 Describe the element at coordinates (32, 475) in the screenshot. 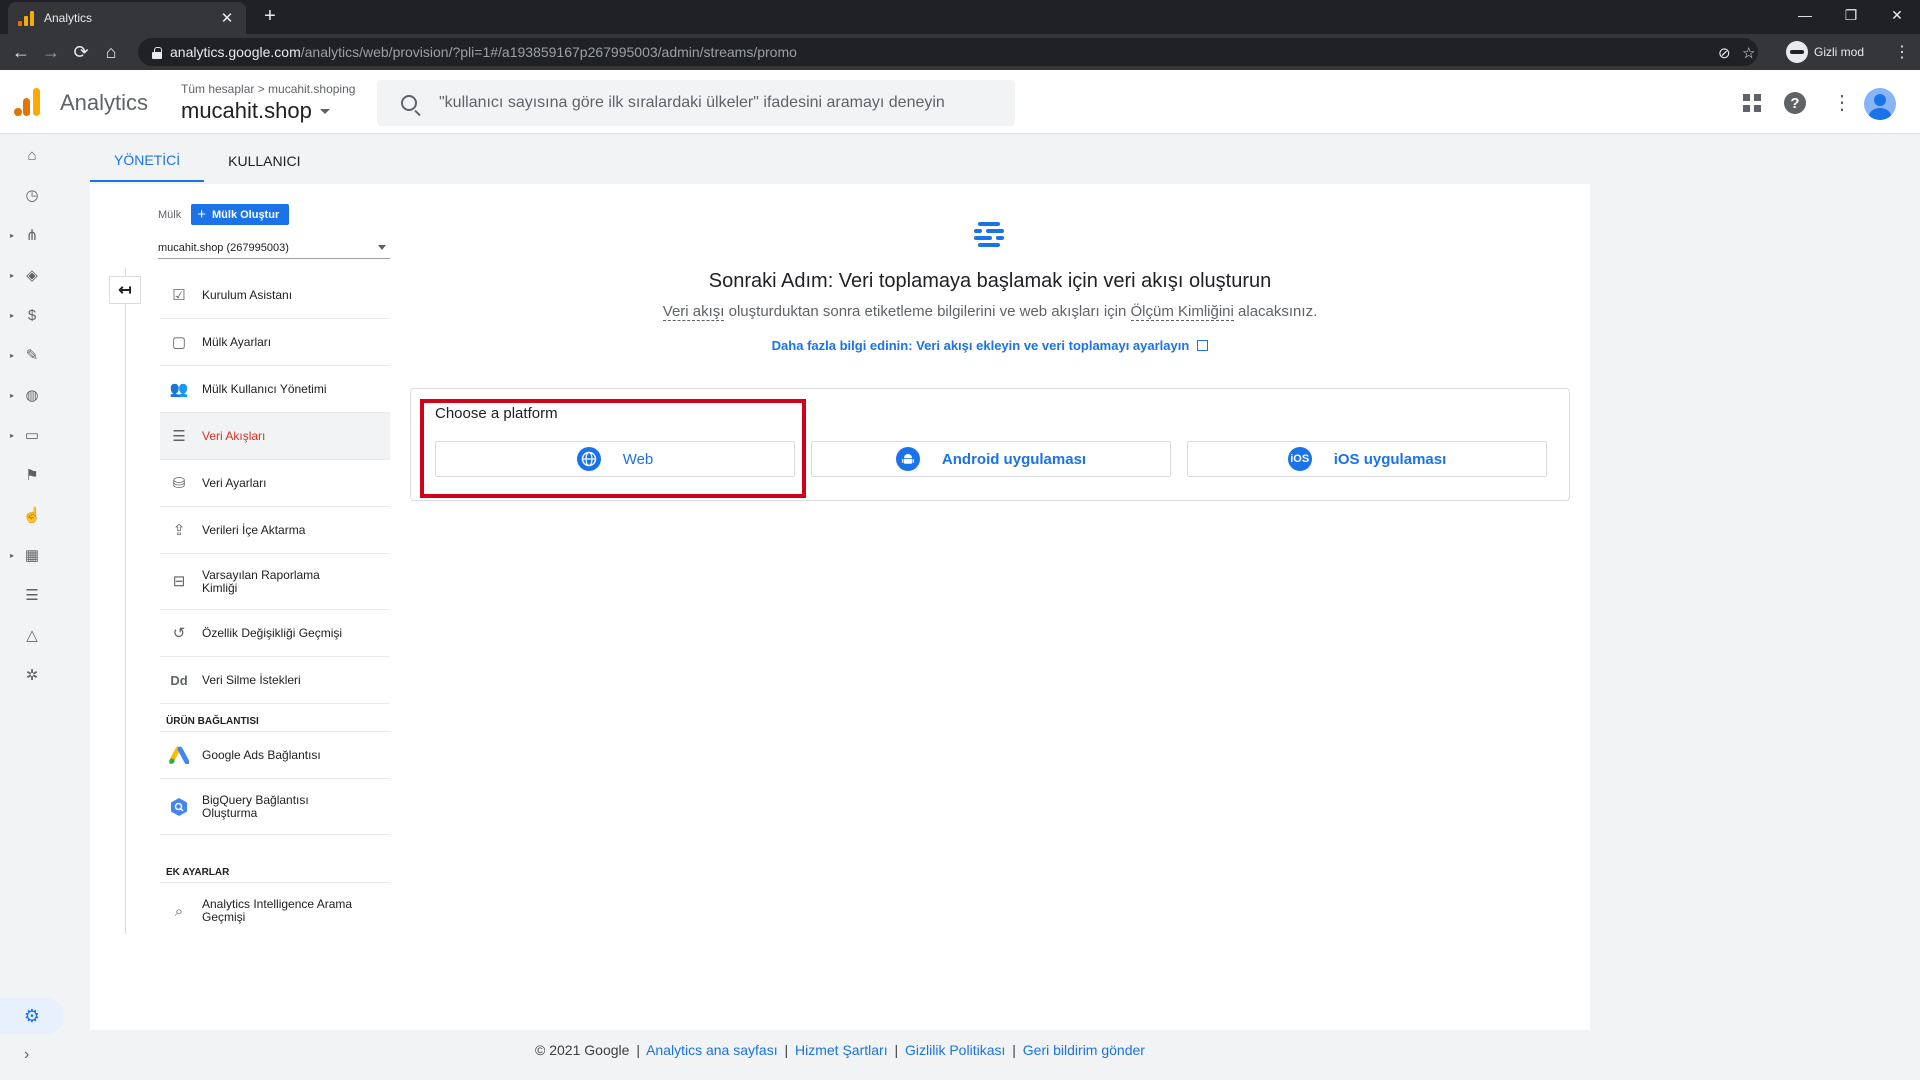

I see `flag-icon: ⚑` at that location.